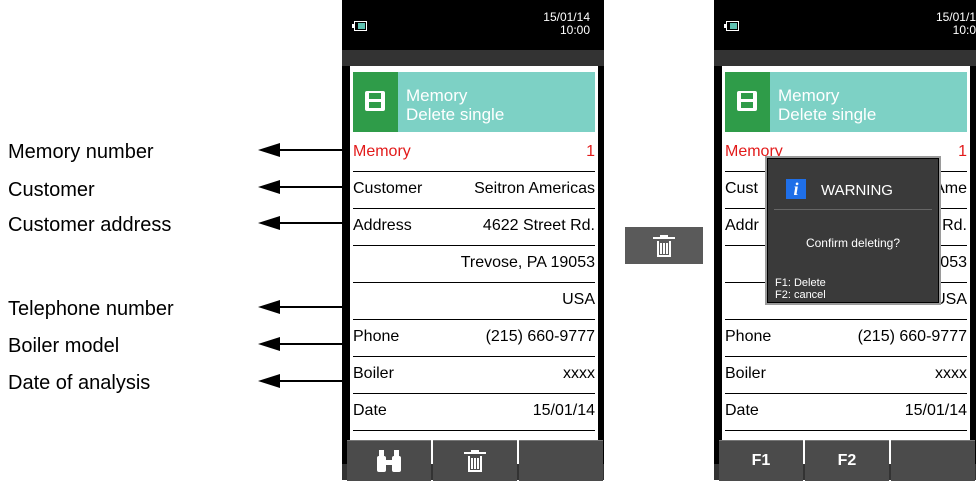 The width and height of the screenshot is (976, 481). What do you see at coordinates (800, 295) in the screenshot?
I see `dialog-f2-hint: F2: cancel` at bounding box center [800, 295].